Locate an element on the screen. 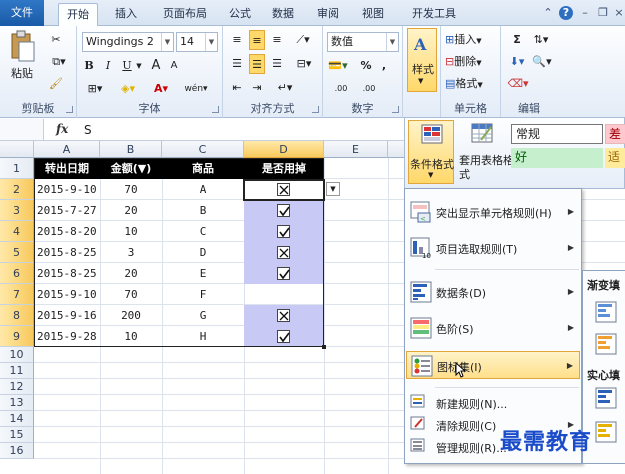 The image size is (625, 474). wrap-text-icon: ↵▾ is located at coordinates (285, 88).